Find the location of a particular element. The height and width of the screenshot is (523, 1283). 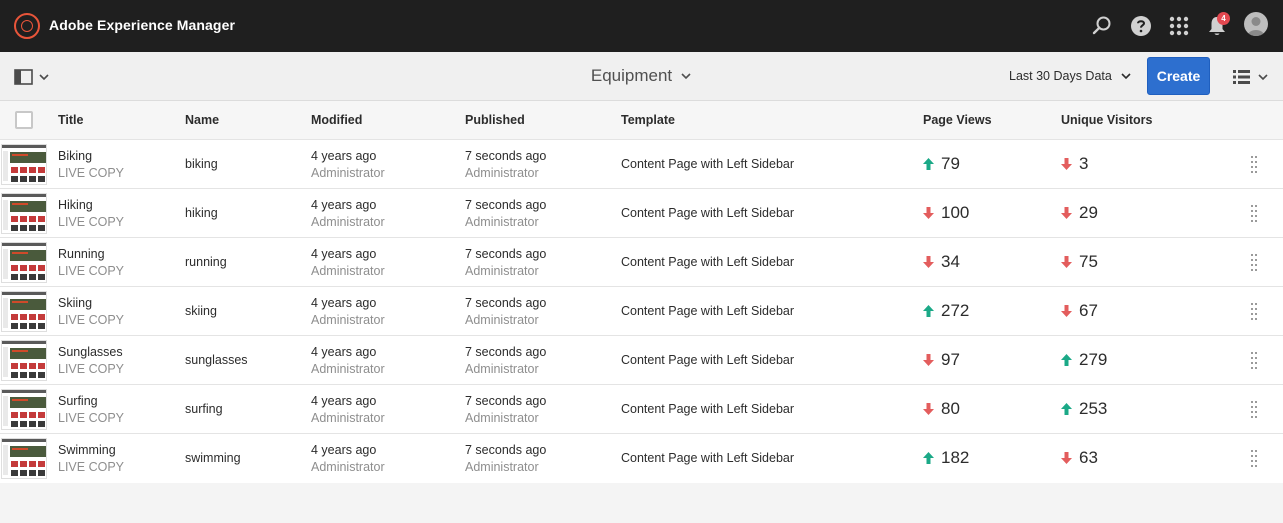

row-title: Biking is located at coordinates (75, 156).